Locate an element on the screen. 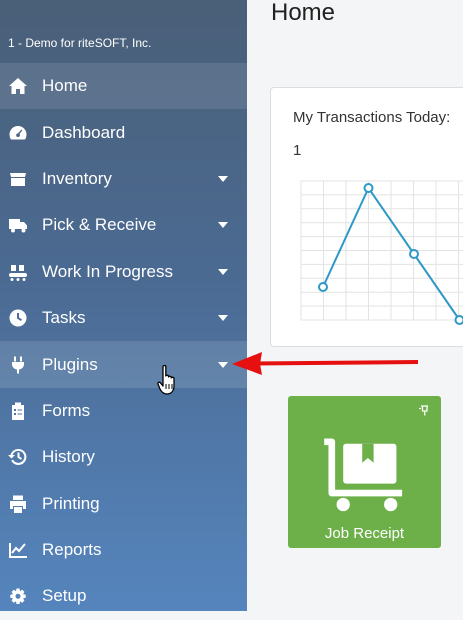  page-title: Home is located at coordinates (303, 13).